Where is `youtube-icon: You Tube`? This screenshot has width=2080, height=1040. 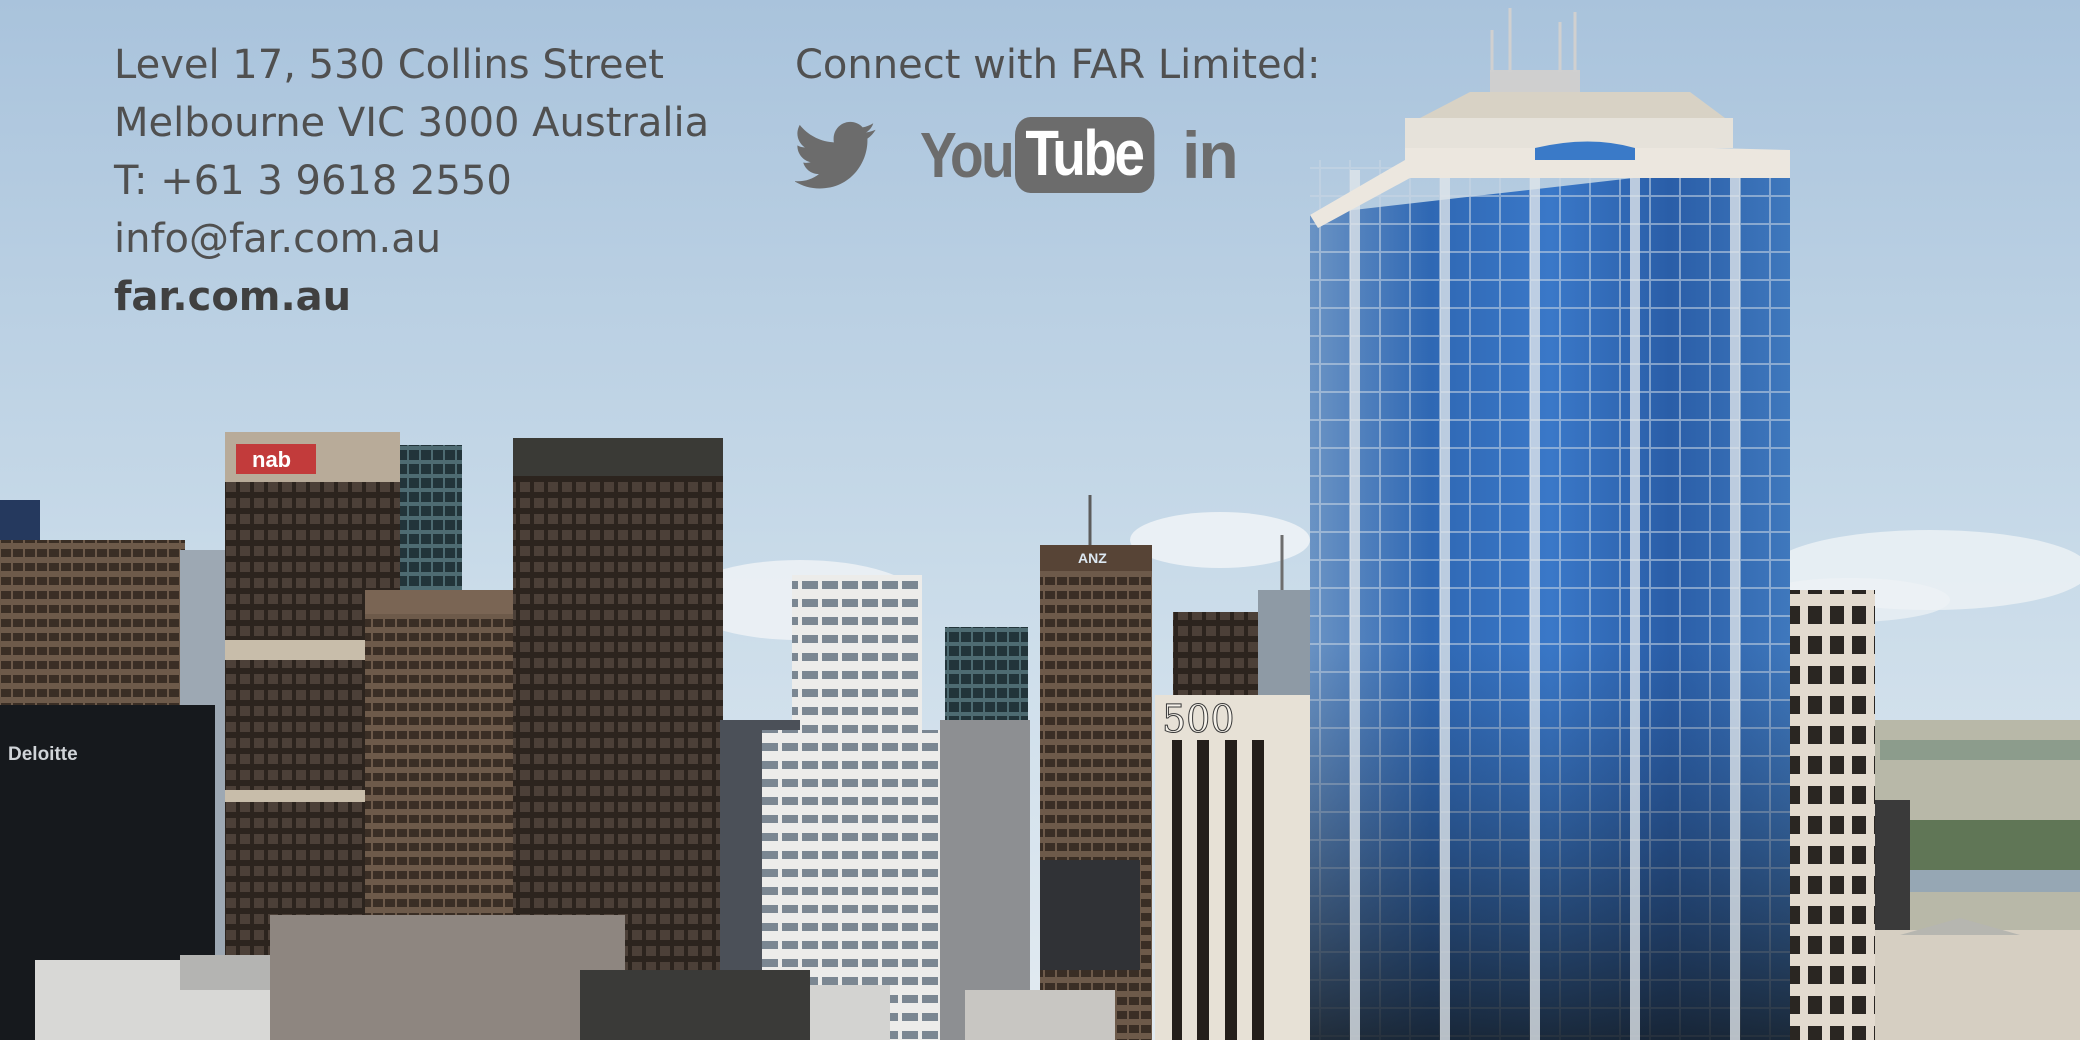 youtube-icon: You Tube is located at coordinates (1048, 155).